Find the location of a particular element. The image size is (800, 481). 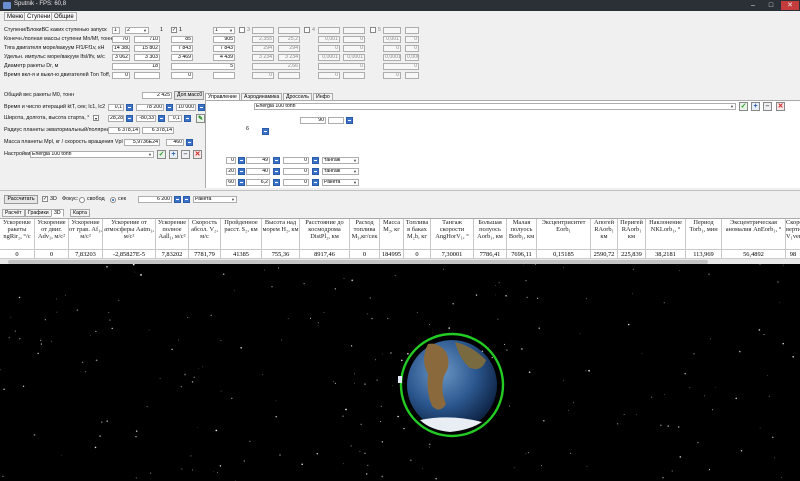

extra-mass-button: Доп.масс0 is located at coordinates (189, 95).